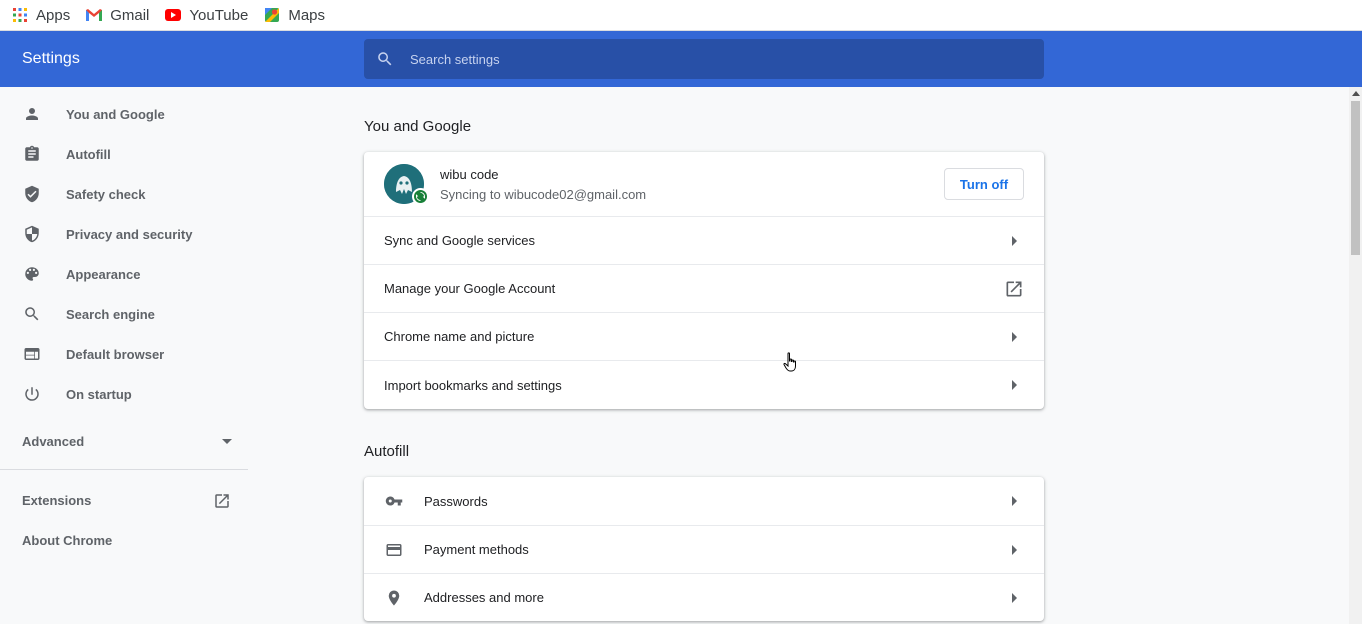  I want to click on browser-icon, so click(32, 354).